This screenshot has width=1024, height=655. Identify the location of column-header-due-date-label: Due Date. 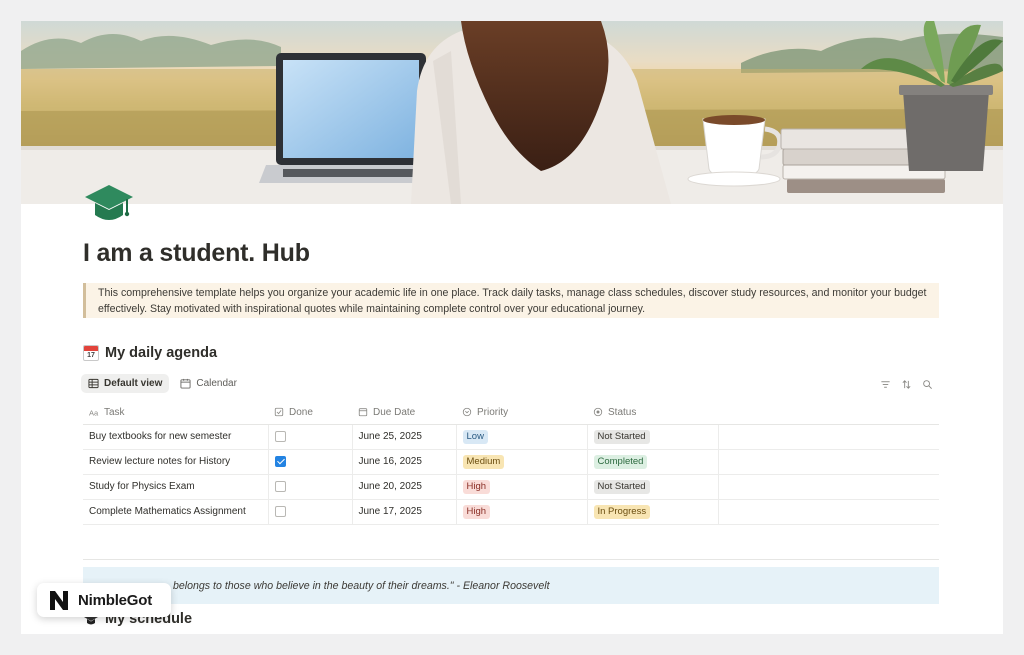
(394, 412).